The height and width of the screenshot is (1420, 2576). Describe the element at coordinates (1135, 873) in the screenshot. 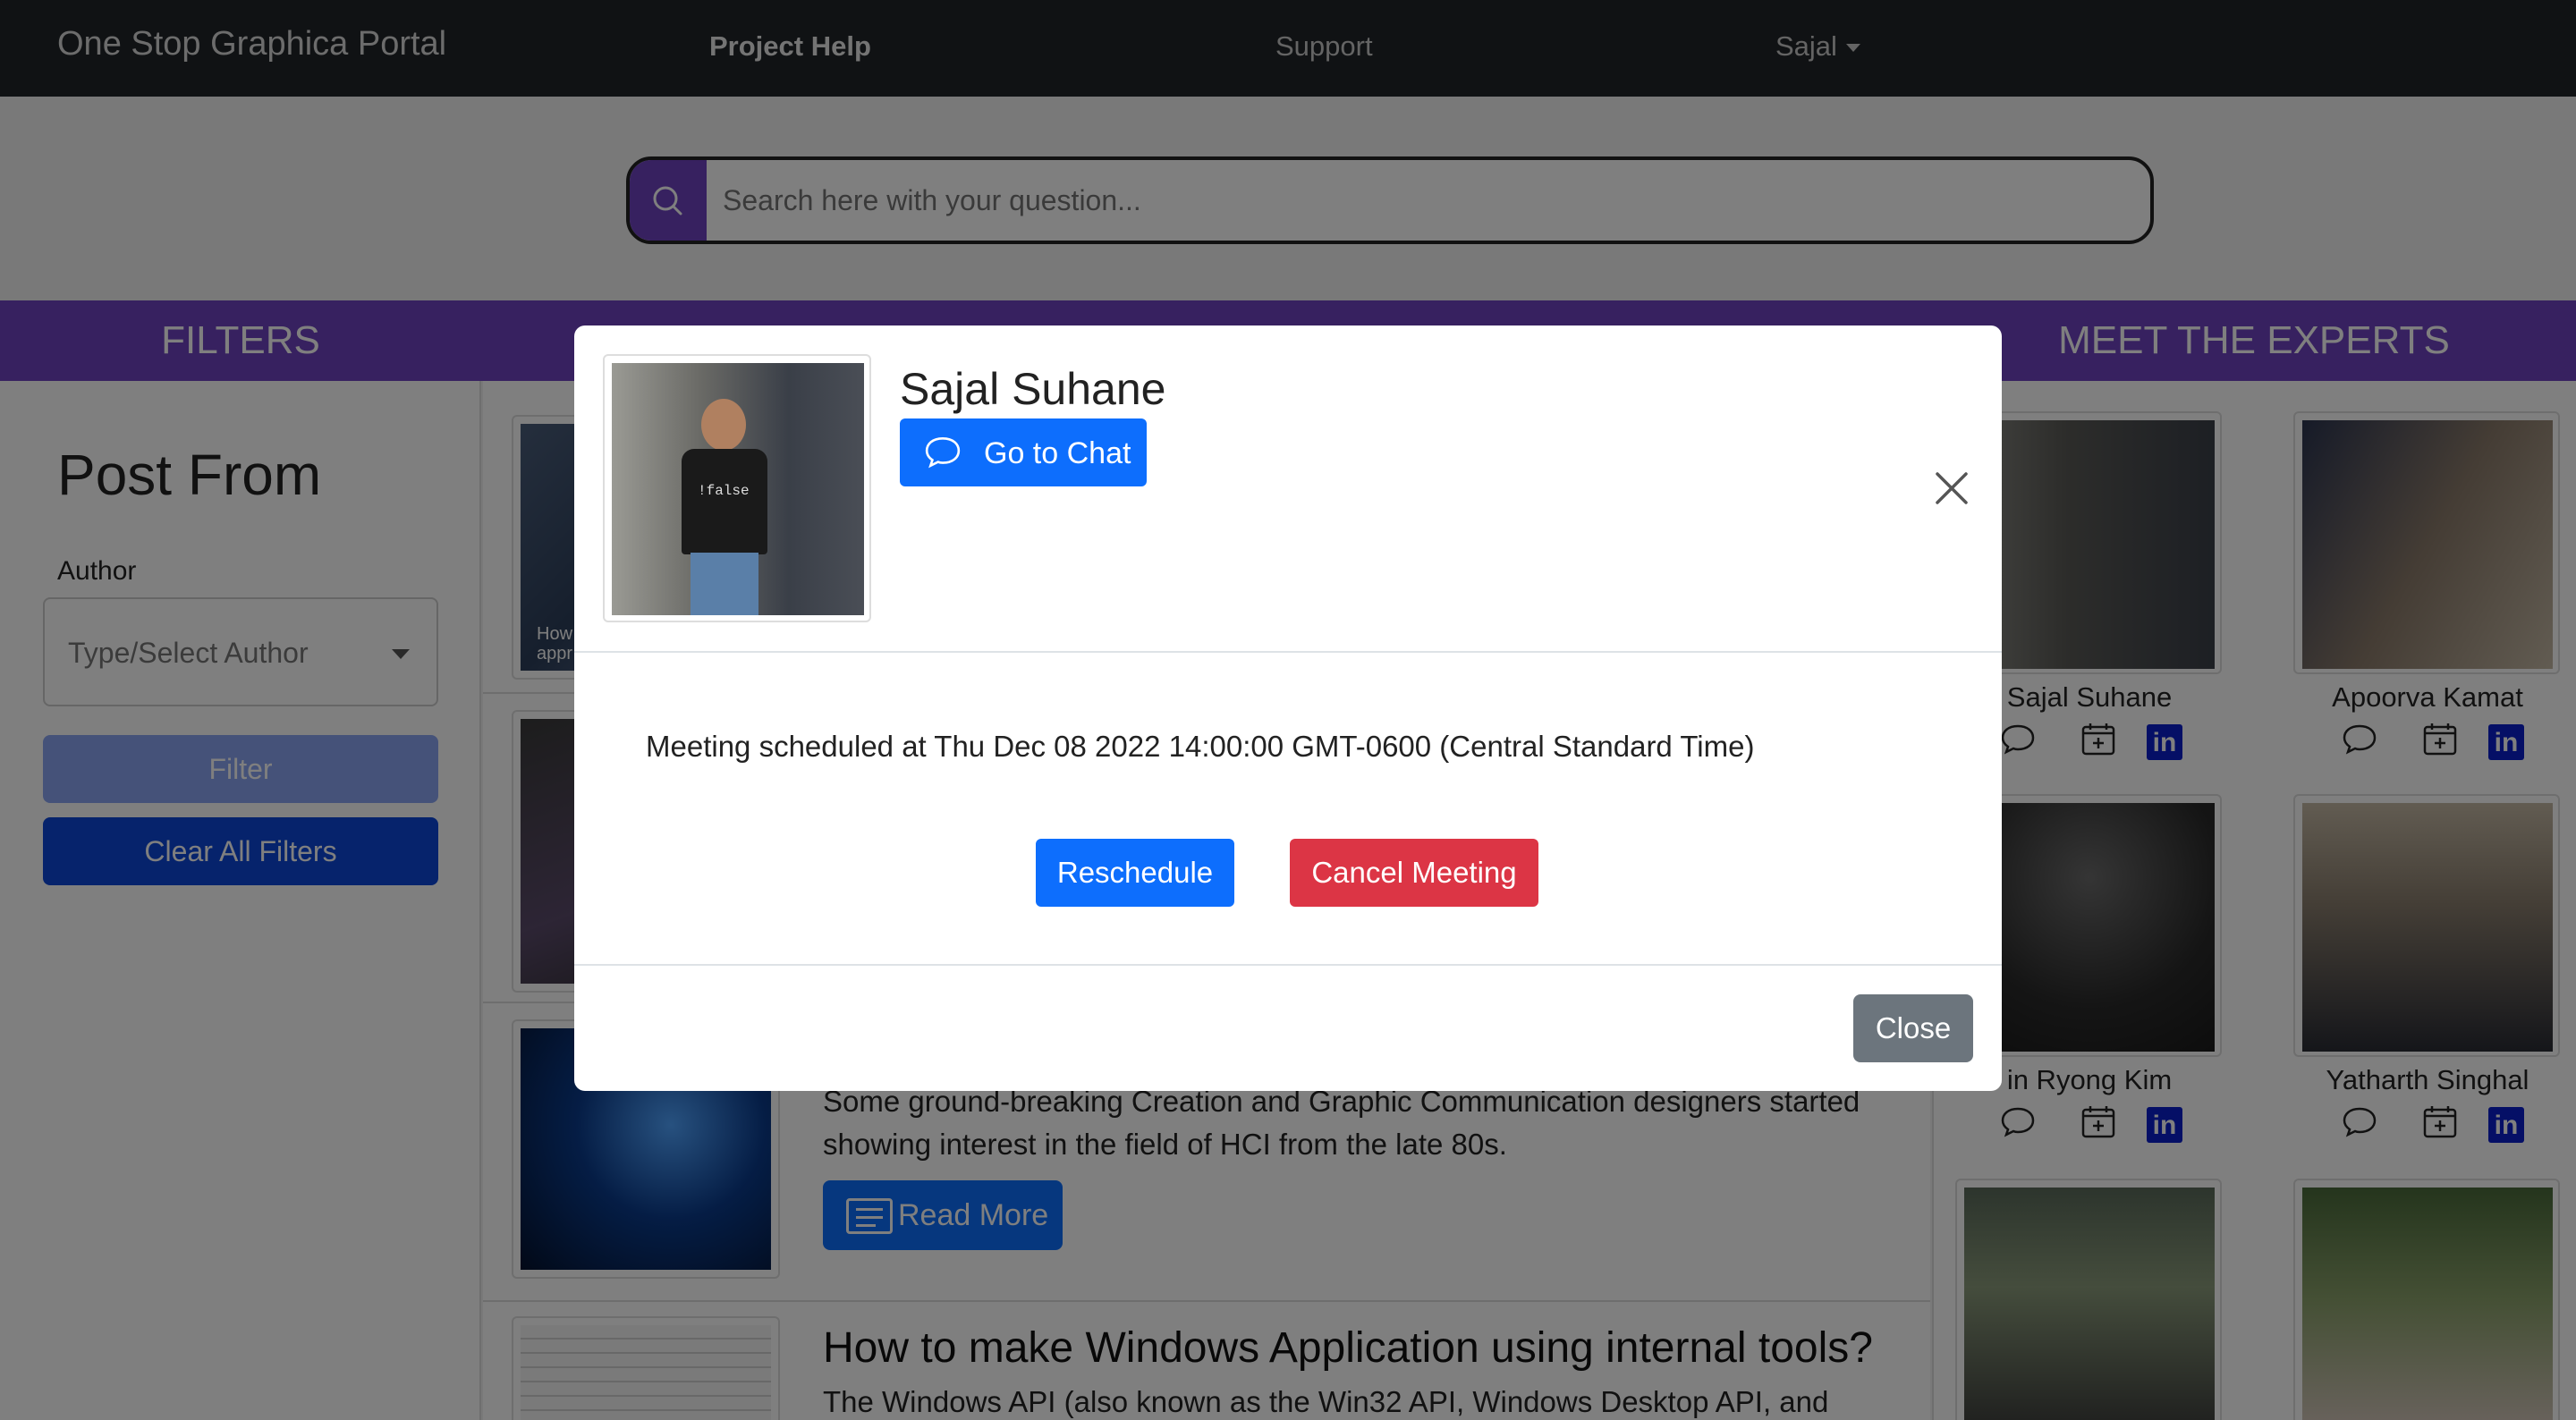

I see `reschedule-button: Reschedule` at that location.